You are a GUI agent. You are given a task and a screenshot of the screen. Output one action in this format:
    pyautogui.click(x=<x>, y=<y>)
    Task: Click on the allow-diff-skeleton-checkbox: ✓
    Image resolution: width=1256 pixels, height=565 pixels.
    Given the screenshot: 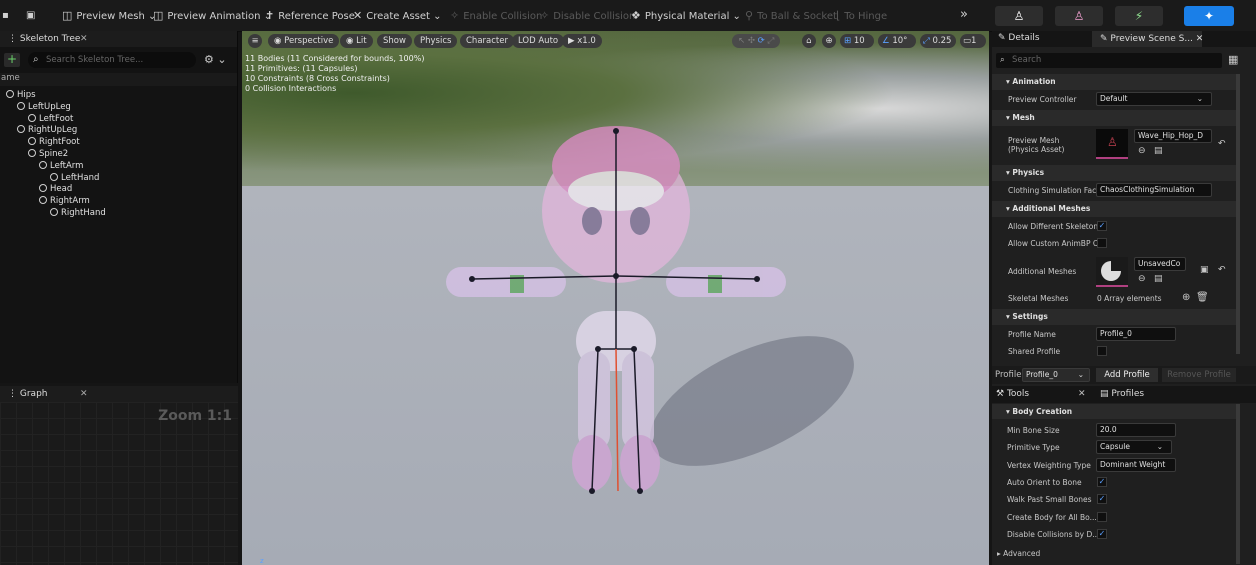 What is the action you would take?
    pyautogui.click(x=1102, y=226)
    